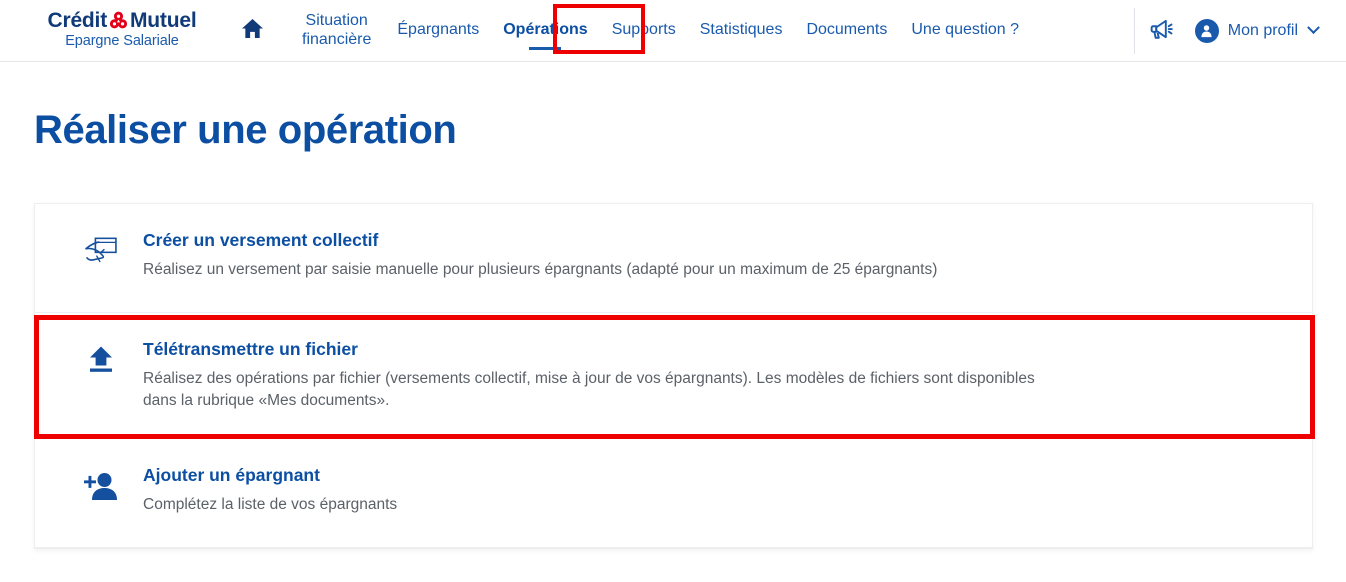 The image size is (1346, 582). I want to click on chevron-down-icon, so click(1313, 28).